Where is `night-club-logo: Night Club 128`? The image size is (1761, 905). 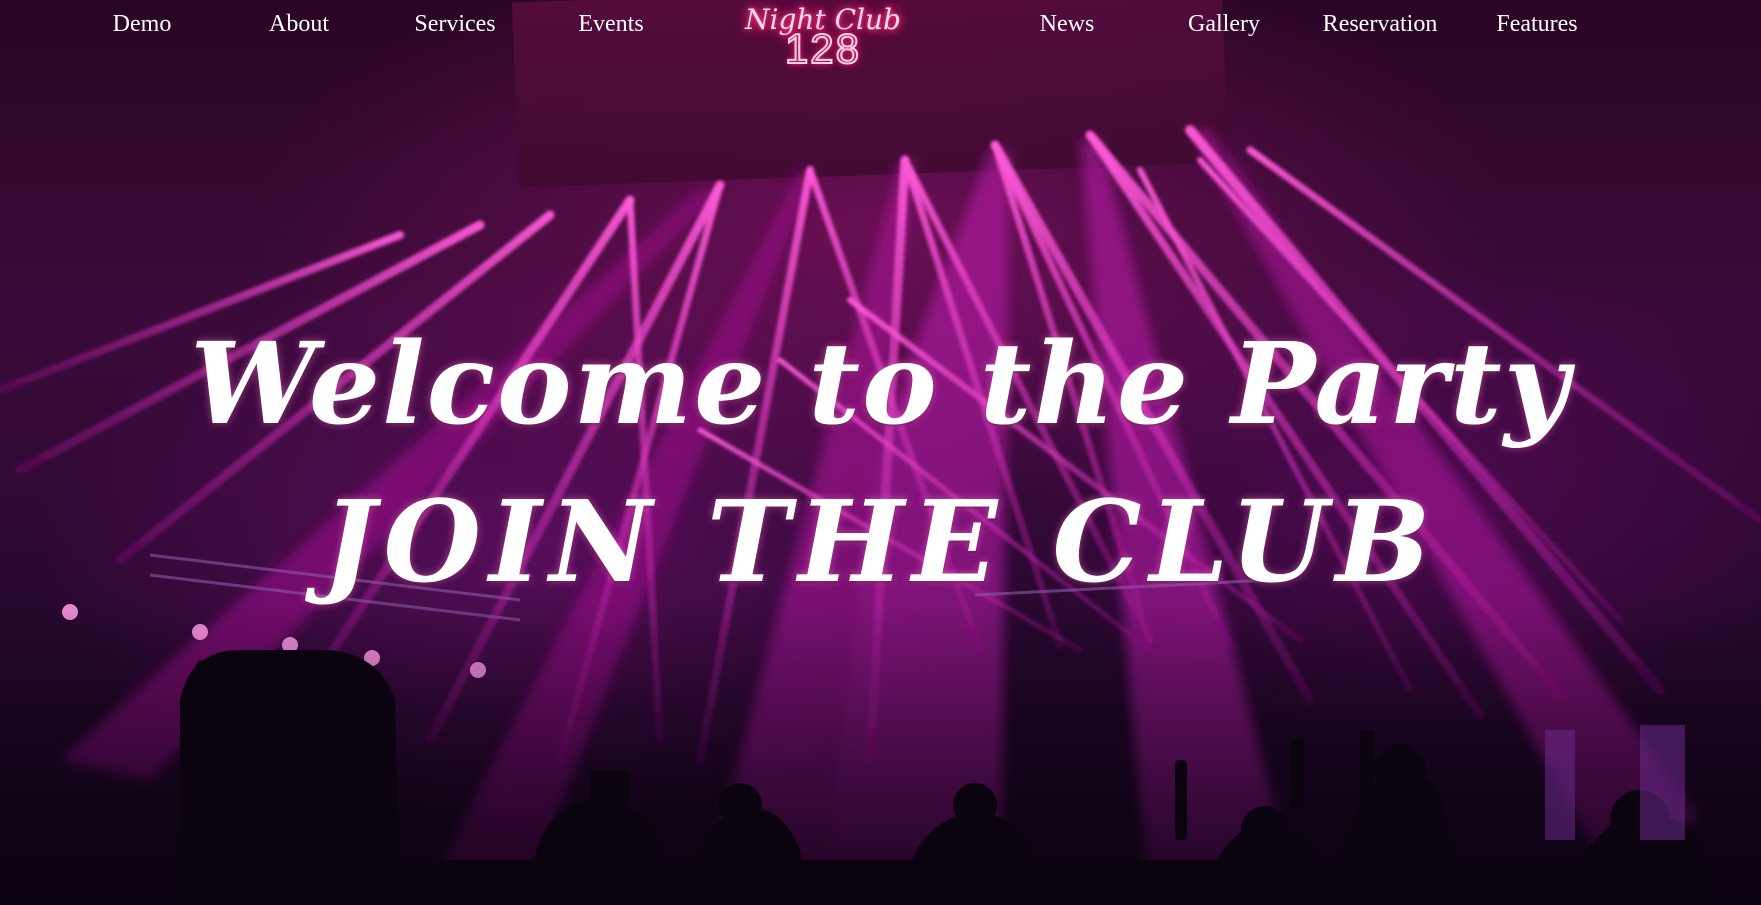
night-club-logo: Night Club 128 is located at coordinates (823, 38).